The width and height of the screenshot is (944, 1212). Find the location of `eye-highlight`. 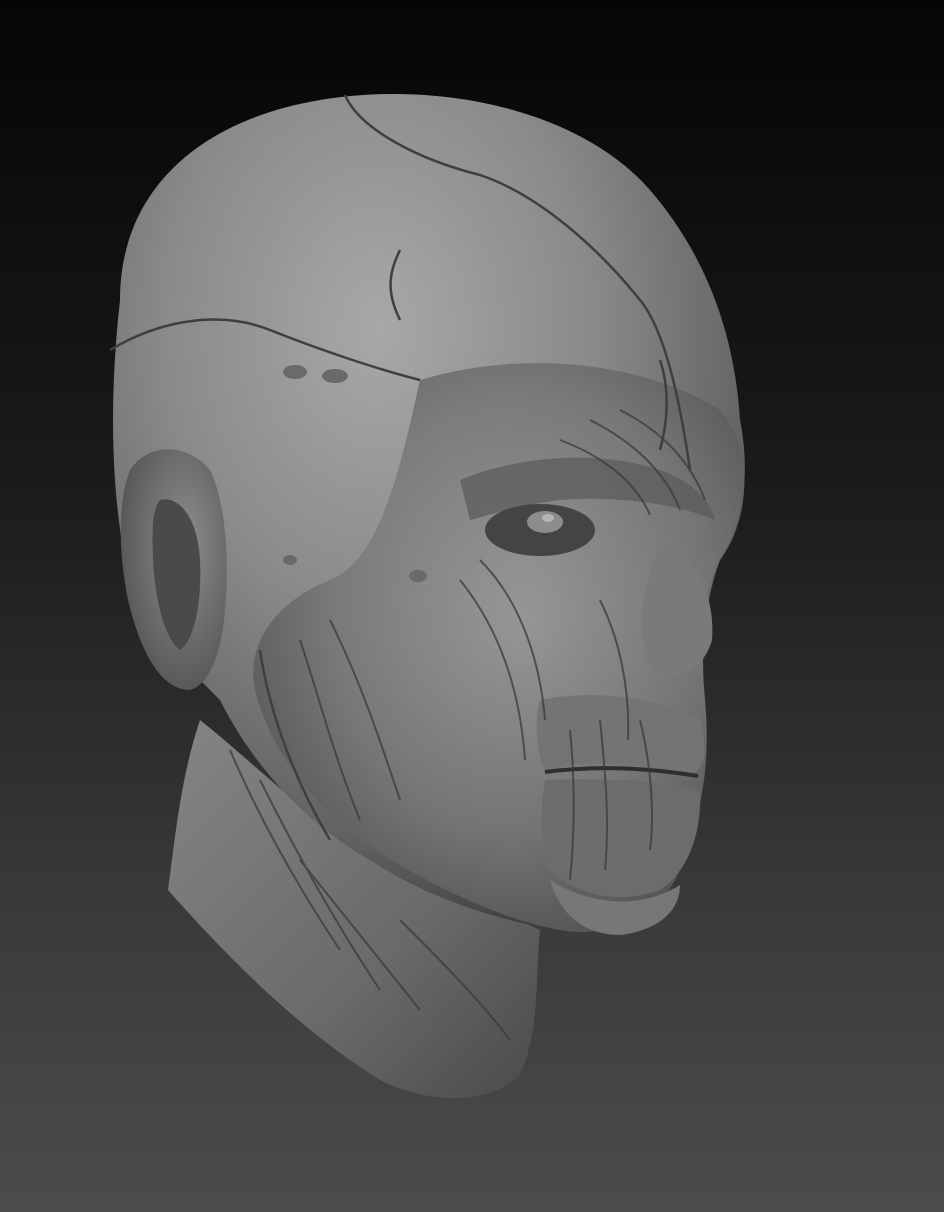

eye-highlight is located at coordinates (548, 518).